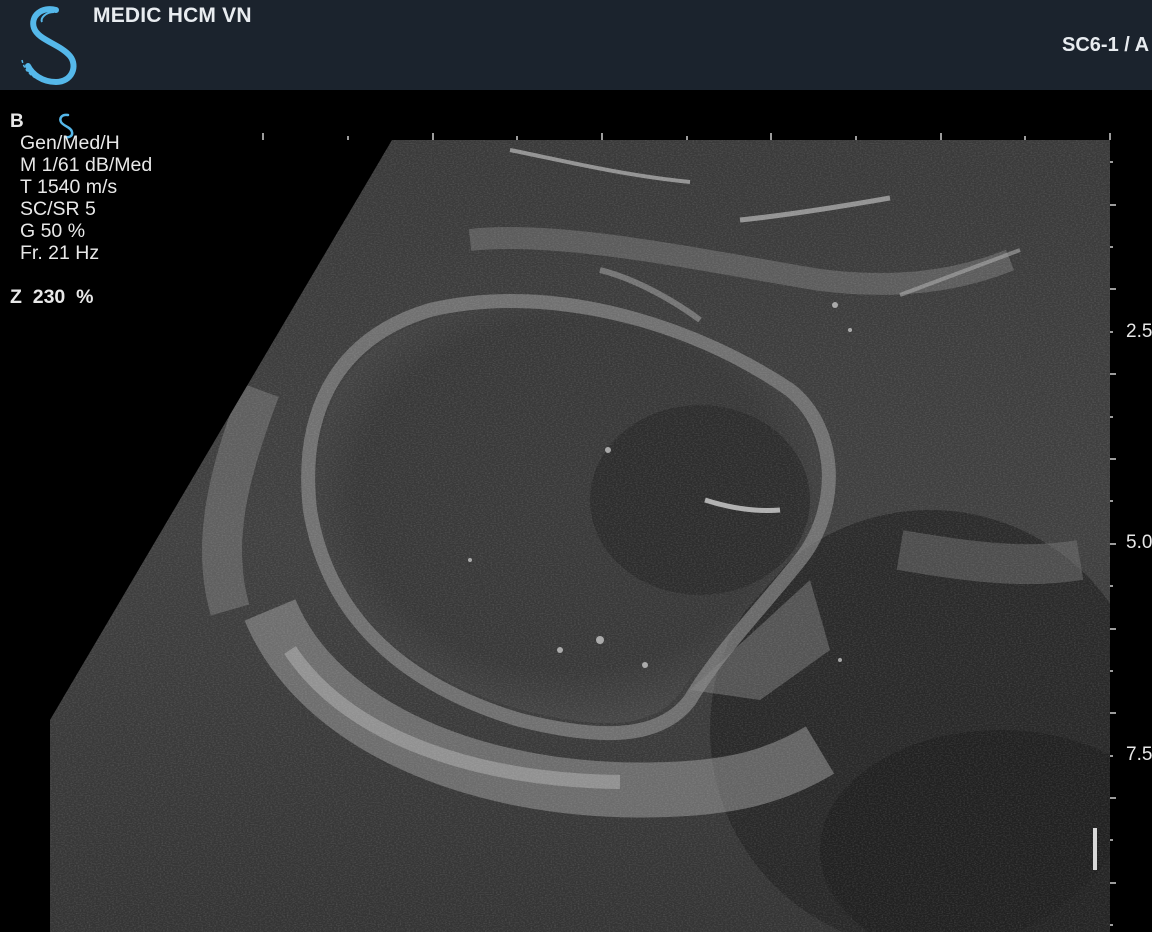 The height and width of the screenshot is (932, 1152). I want to click on param-line: T 1540 m/s, so click(69, 187).